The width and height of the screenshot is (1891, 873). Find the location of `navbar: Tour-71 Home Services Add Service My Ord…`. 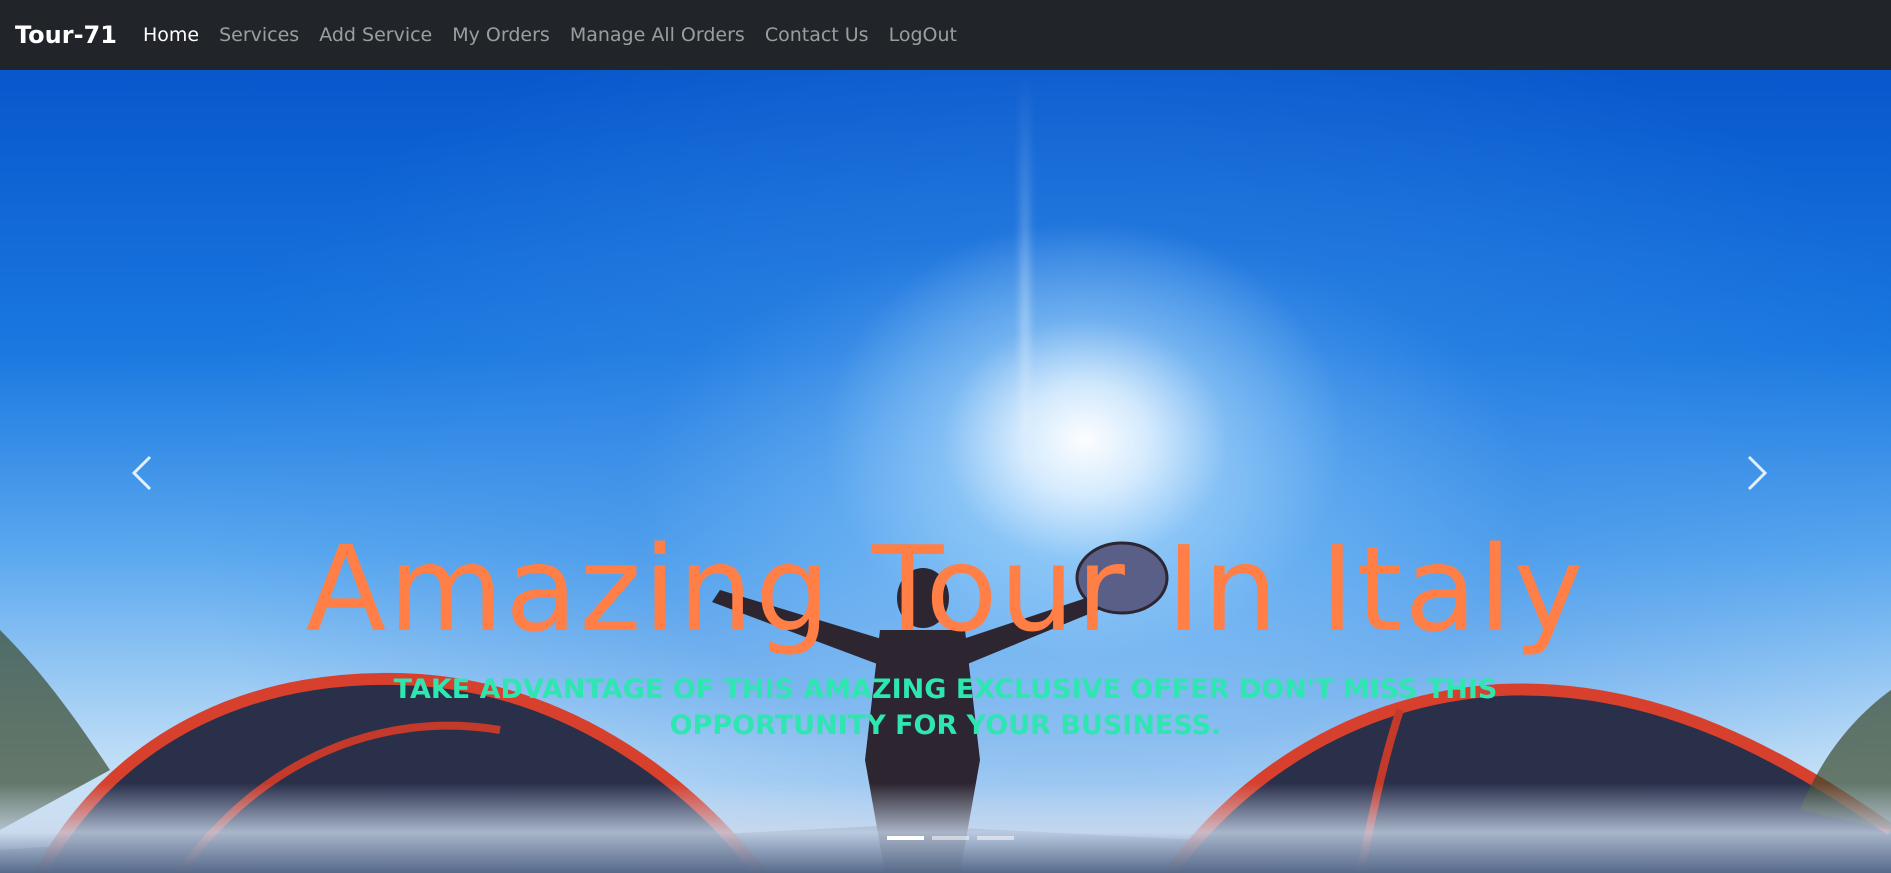

navbar: Tour-71 Home Services Add Service My Ord… is located at coordinates (945, 35).